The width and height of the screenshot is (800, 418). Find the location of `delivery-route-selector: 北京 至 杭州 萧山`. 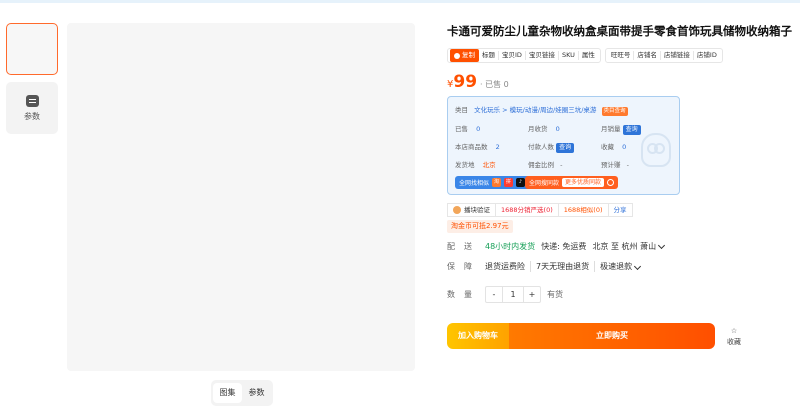

delivery-route-selector: 北京 至 杭州 萧山 is located at coordinates (624, 246).